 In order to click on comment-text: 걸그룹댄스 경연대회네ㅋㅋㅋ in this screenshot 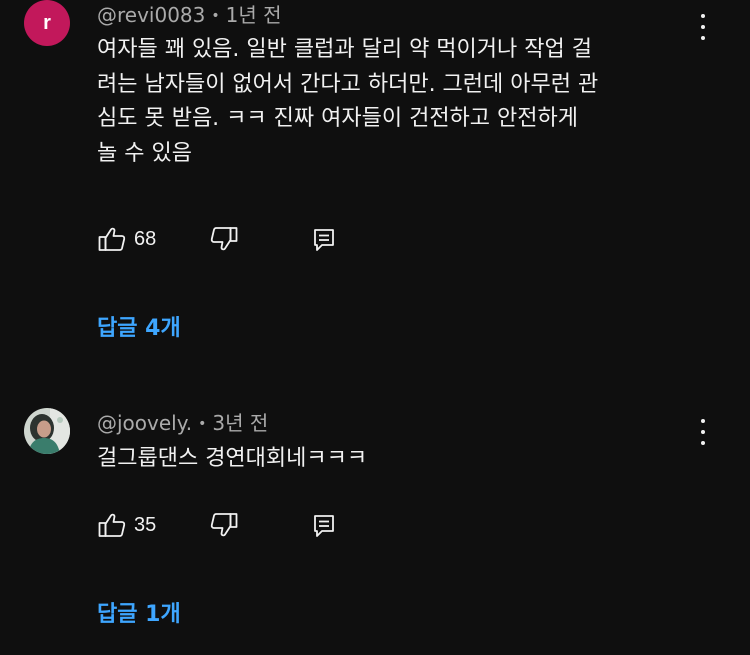, I will do `click(402, 459)`.